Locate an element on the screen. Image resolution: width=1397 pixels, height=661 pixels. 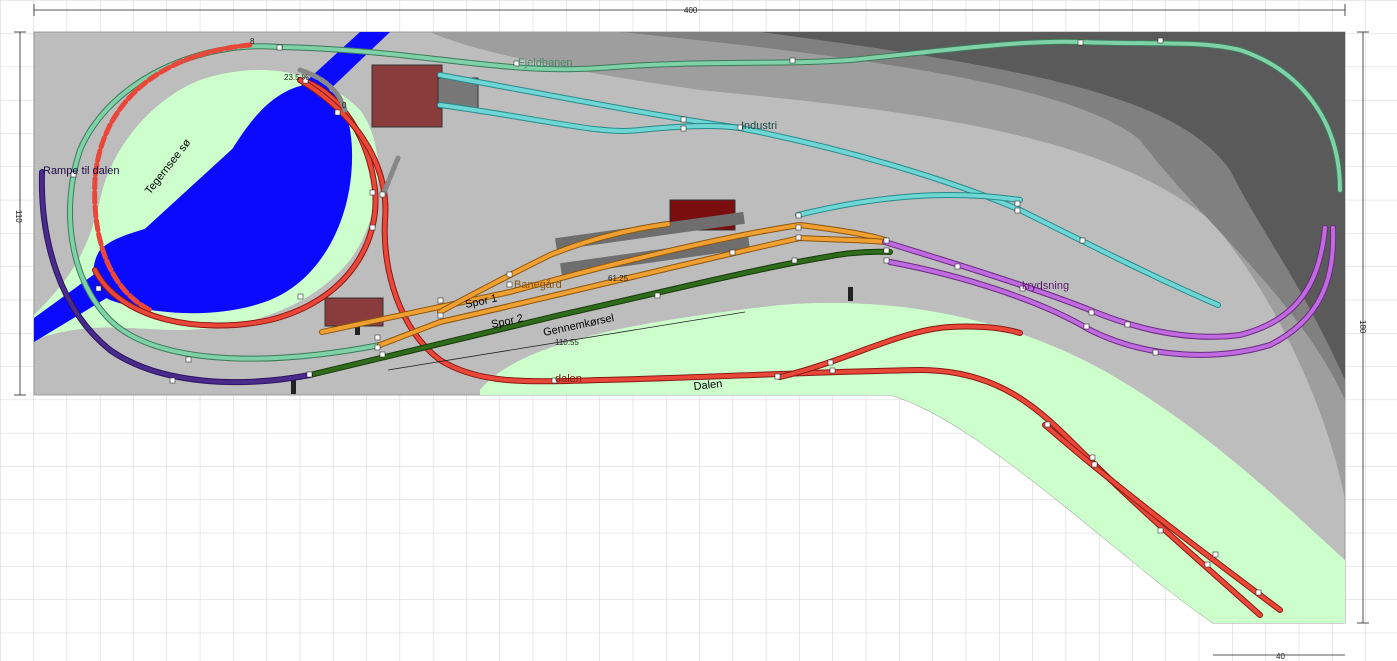
building-large is located at coordinates (407, 96).